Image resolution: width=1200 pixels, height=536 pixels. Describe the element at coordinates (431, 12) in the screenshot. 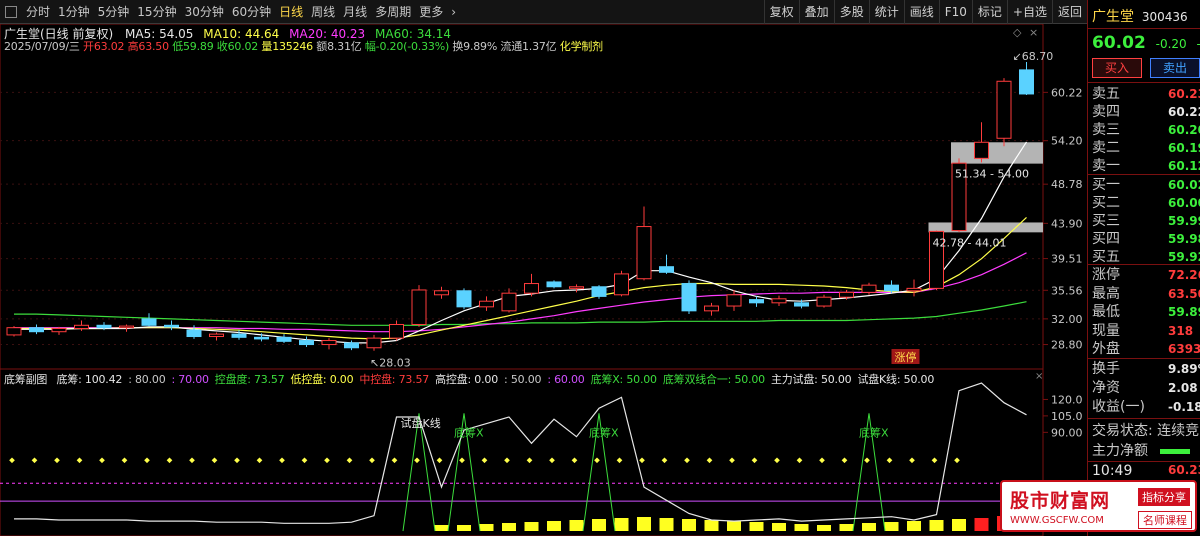

I see `period-tab: 更多` at that location.